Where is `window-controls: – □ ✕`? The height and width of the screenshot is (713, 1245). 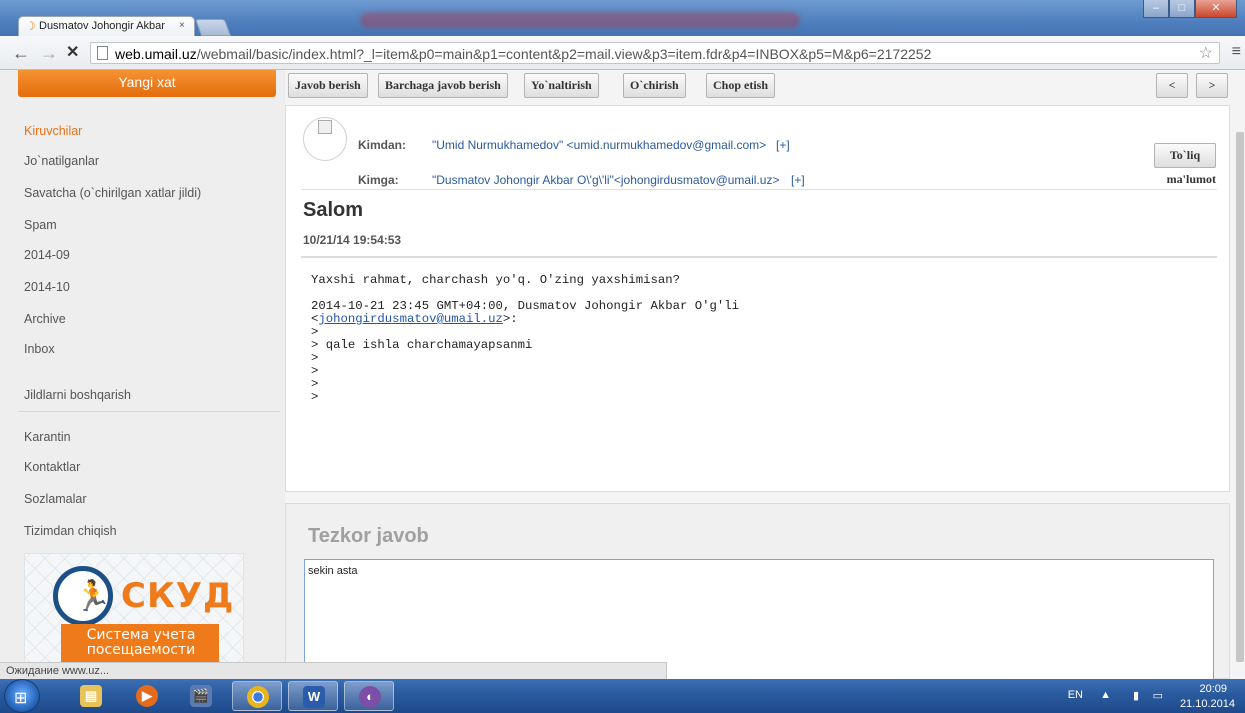 window-controls: – □ ✕ is located at coordinates (1190, 9).